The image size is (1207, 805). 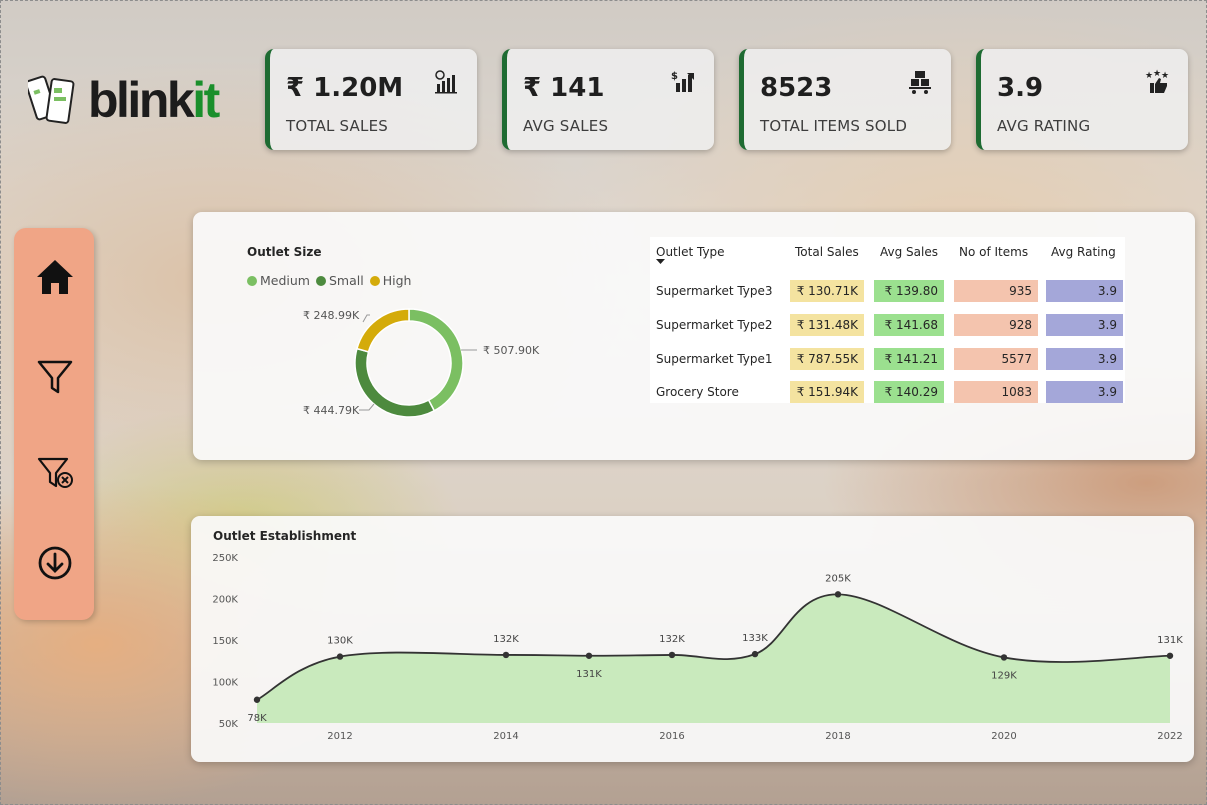 What do you see at coordinates (55, 377) in the screenshot?
I see `filter-icon` at bounding box center [55, 377].